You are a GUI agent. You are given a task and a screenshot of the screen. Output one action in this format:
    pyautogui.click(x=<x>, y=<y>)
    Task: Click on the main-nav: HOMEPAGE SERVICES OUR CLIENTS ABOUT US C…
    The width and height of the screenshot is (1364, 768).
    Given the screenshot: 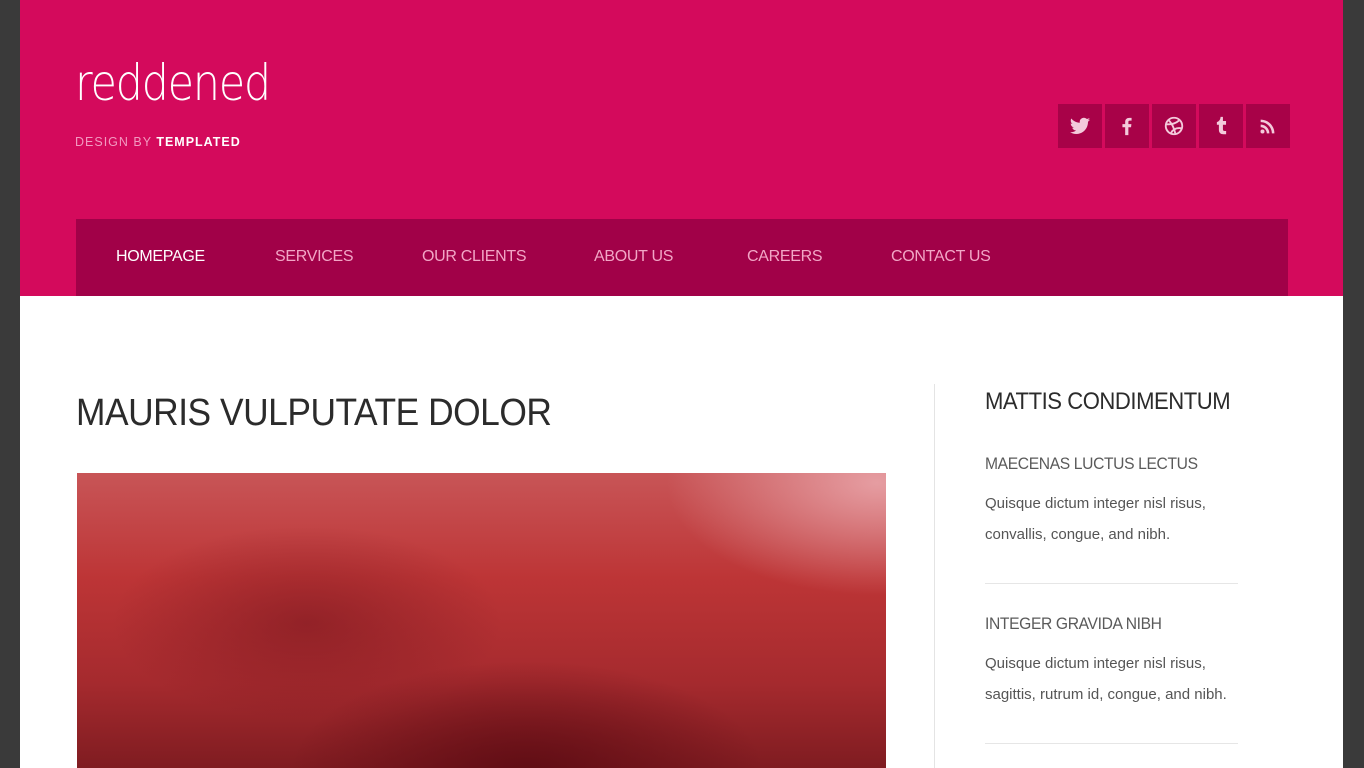 What is the action you would take?
    pyautogui.click(x=682, y=257)
    